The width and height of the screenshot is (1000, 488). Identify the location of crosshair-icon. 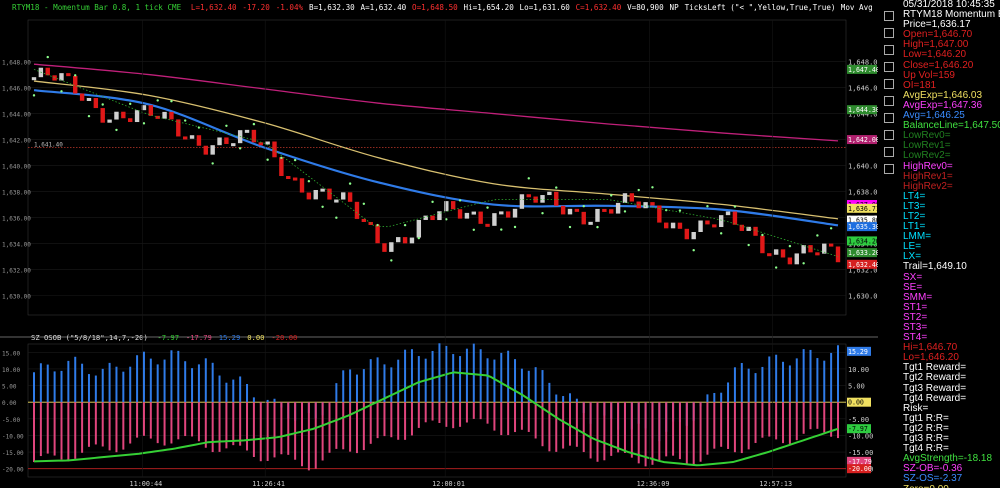
(889, 33).